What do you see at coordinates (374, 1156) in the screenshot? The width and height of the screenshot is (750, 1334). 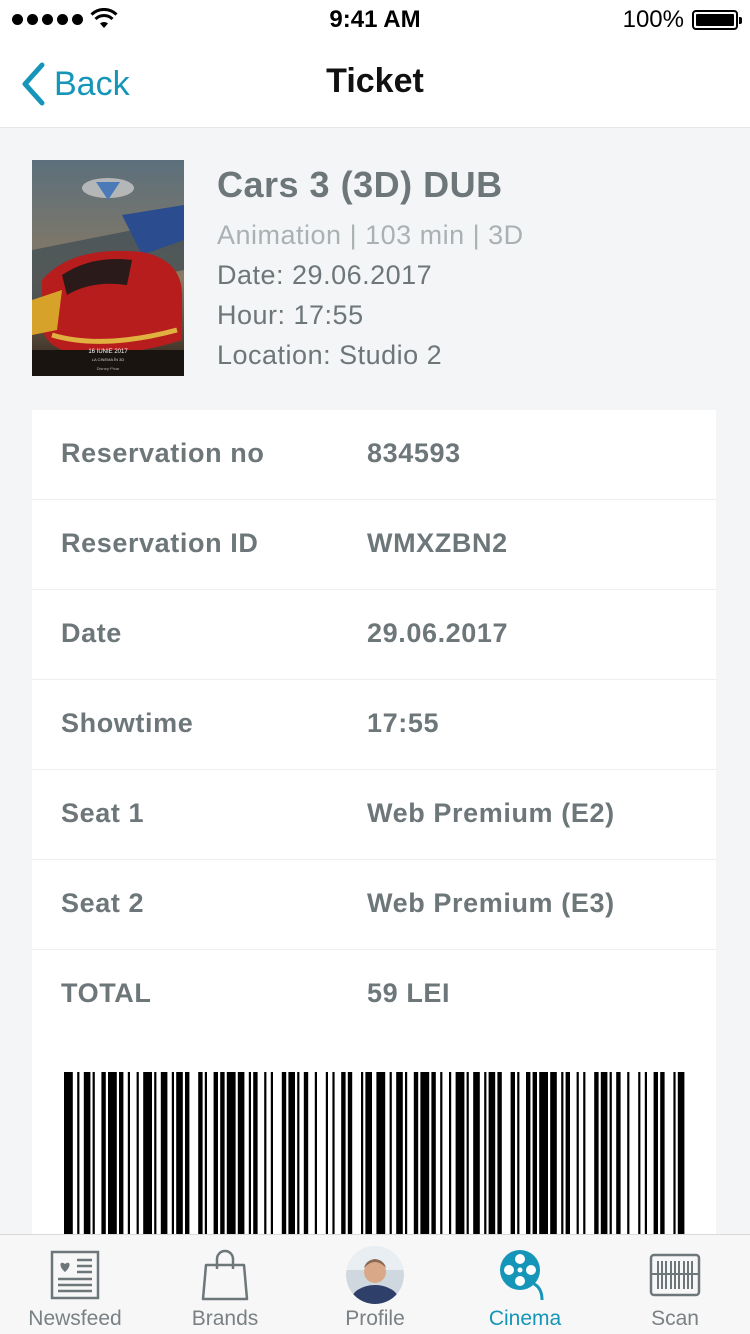 I see `ticket-barcode` at bounding box center [374, 1156].